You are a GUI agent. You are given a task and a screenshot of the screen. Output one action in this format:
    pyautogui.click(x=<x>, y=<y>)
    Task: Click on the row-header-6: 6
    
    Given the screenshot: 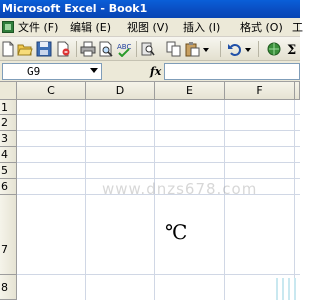 What is the action you would take?
    pyautogui.click(x=8, y=187)
    